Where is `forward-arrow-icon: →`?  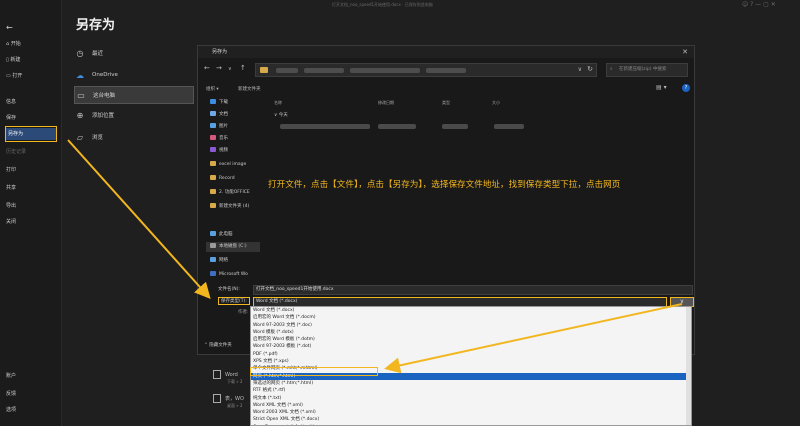 forward-arrow-icon: → is located at coordinates (219, 68).